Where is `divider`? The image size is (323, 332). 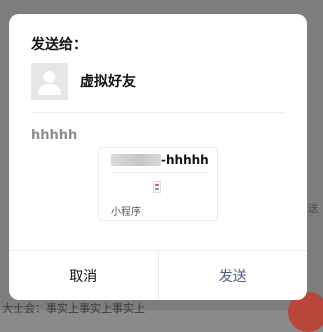
divider is located at coordinates (158, 112).